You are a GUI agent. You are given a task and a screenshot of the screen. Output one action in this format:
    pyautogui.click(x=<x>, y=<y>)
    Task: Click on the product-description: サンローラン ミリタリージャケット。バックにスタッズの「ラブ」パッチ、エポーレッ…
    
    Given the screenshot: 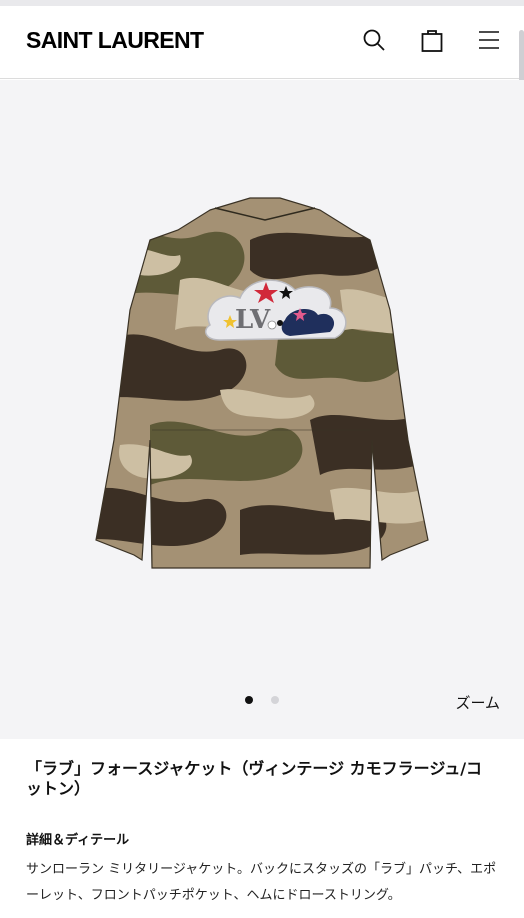 What is the action you would take?
    pyautogui.click(x=261, y=882)
    